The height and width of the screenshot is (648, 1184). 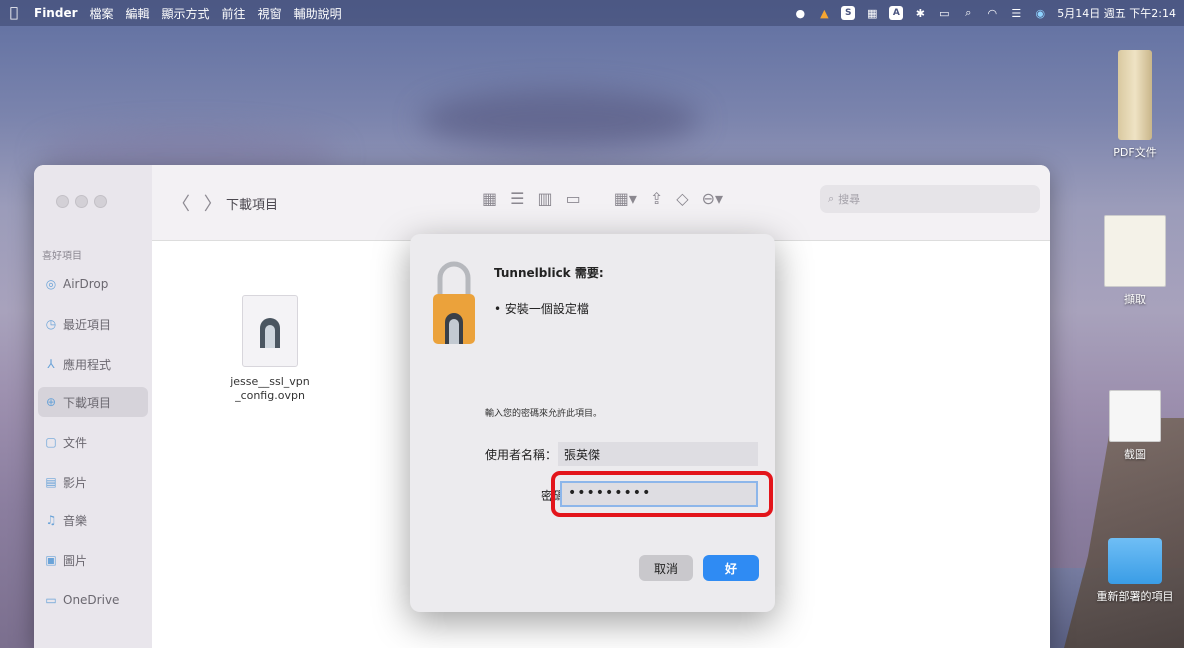 What do you see at coordinates (544, 414) in the screenshot?
I see `dialog-prompt: 輸入您的密碼來允許此項目。` at bounding box center [544, 414].